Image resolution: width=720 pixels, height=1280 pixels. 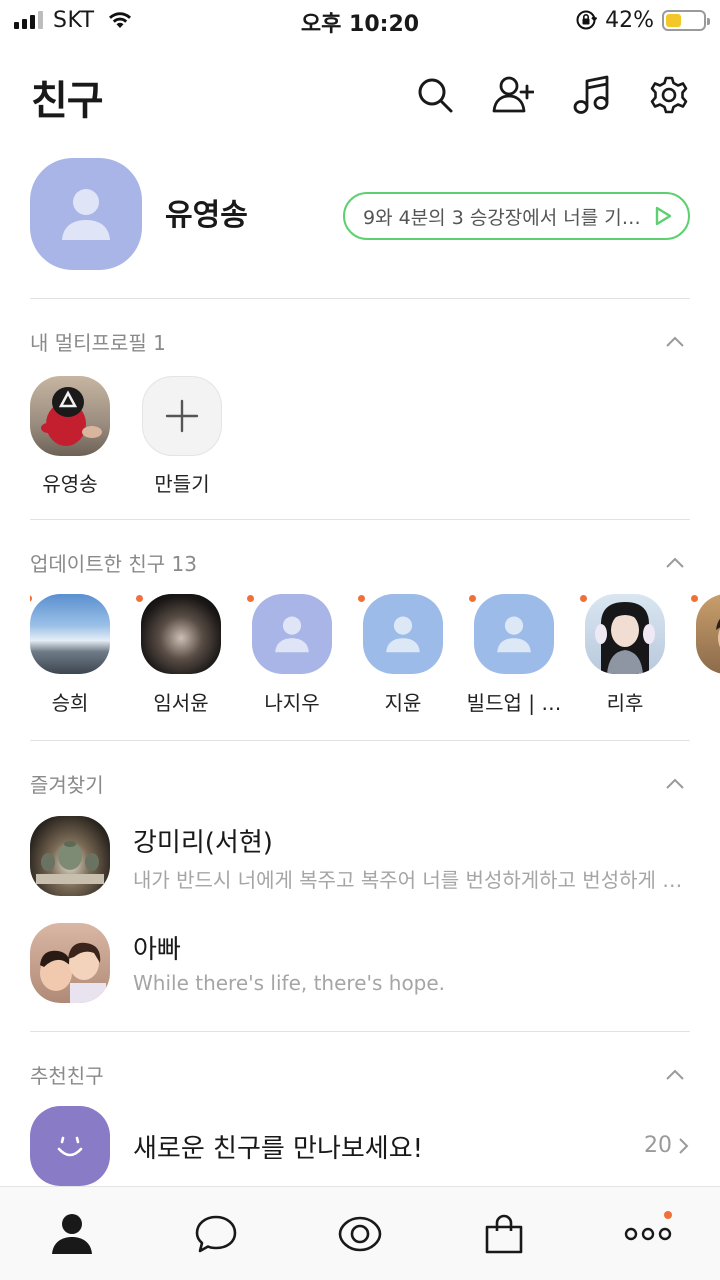 I want to click on profile-music-button: 9와 4분의 3 승강장에서 너를 기다려, so click(x=516, y=216).